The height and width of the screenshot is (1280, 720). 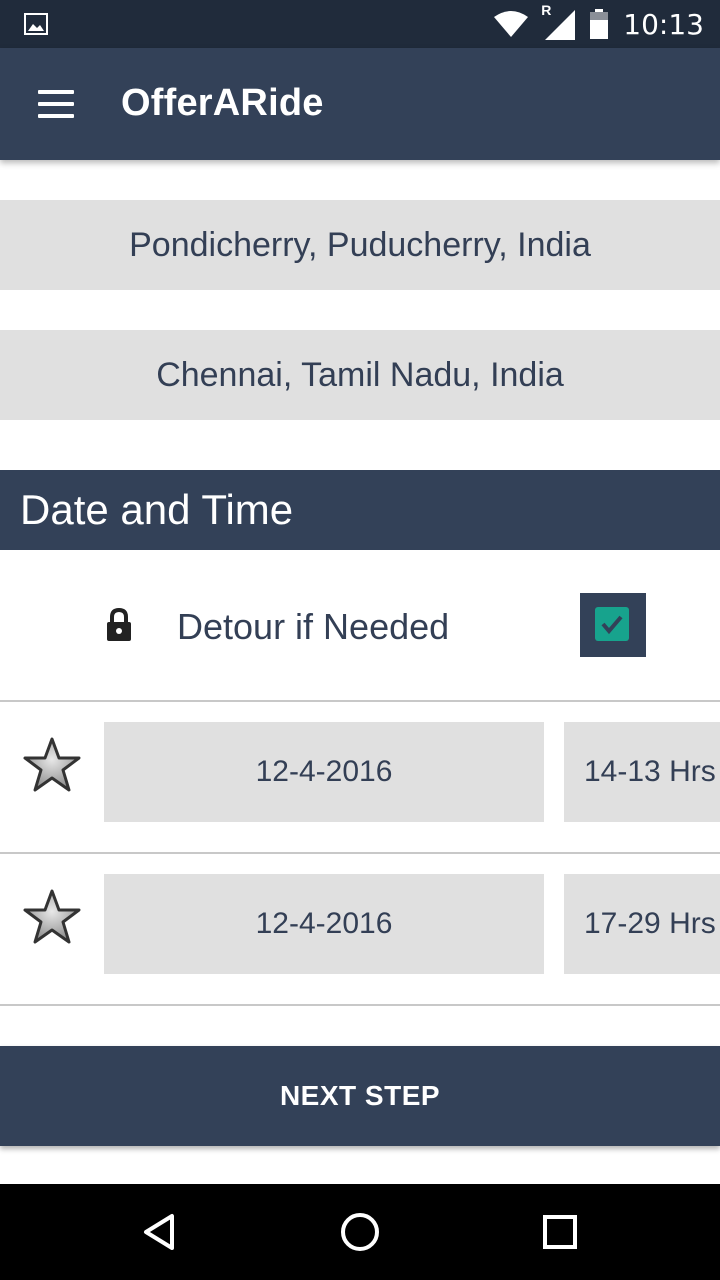 I want to click on checkbox-check-icon, so click(x=612, y=624).